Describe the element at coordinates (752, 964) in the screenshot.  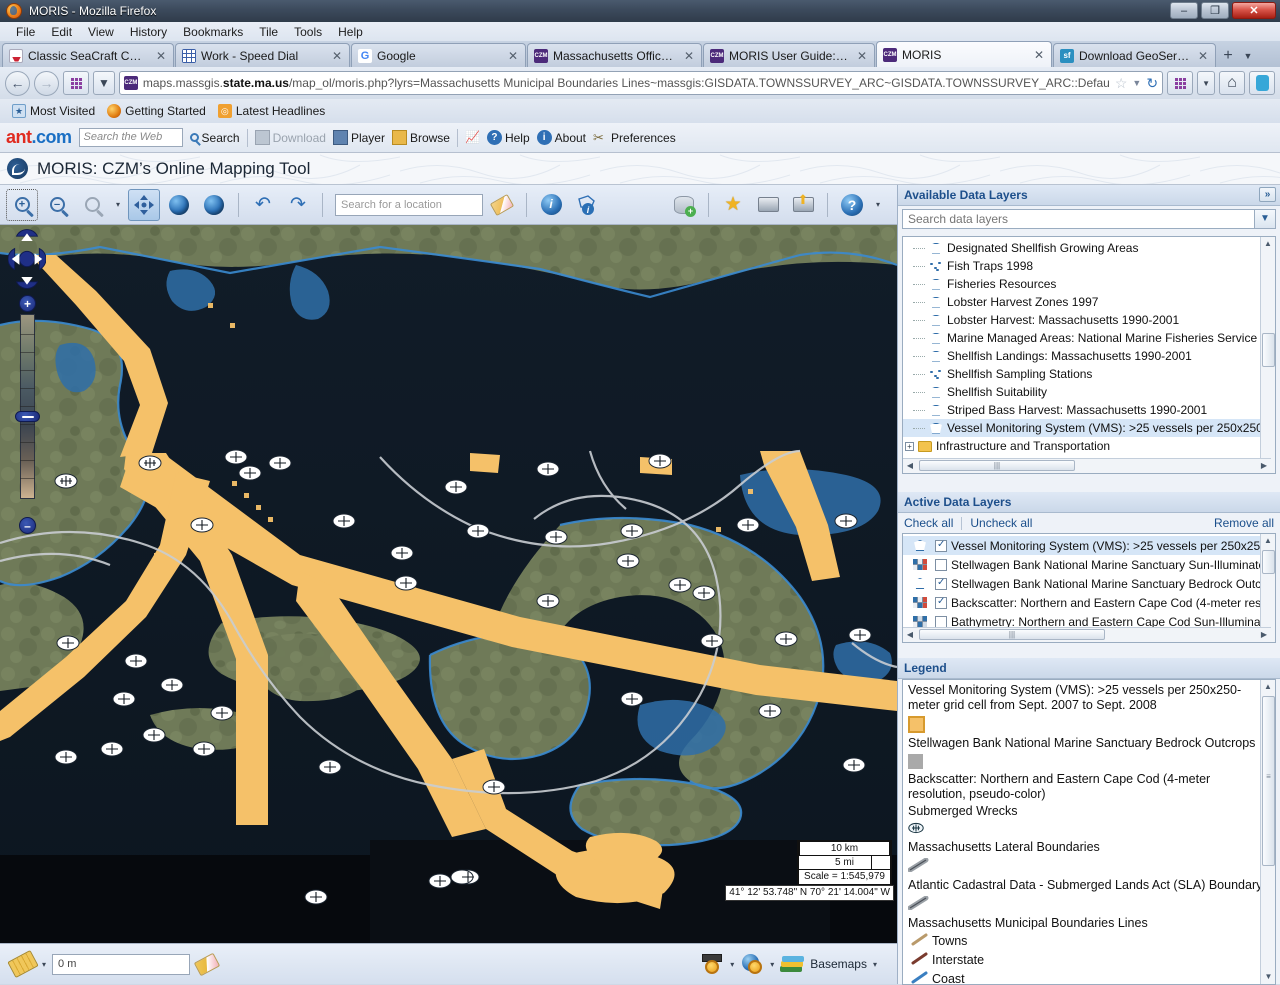
I see `projection-settings-icon` at that location.